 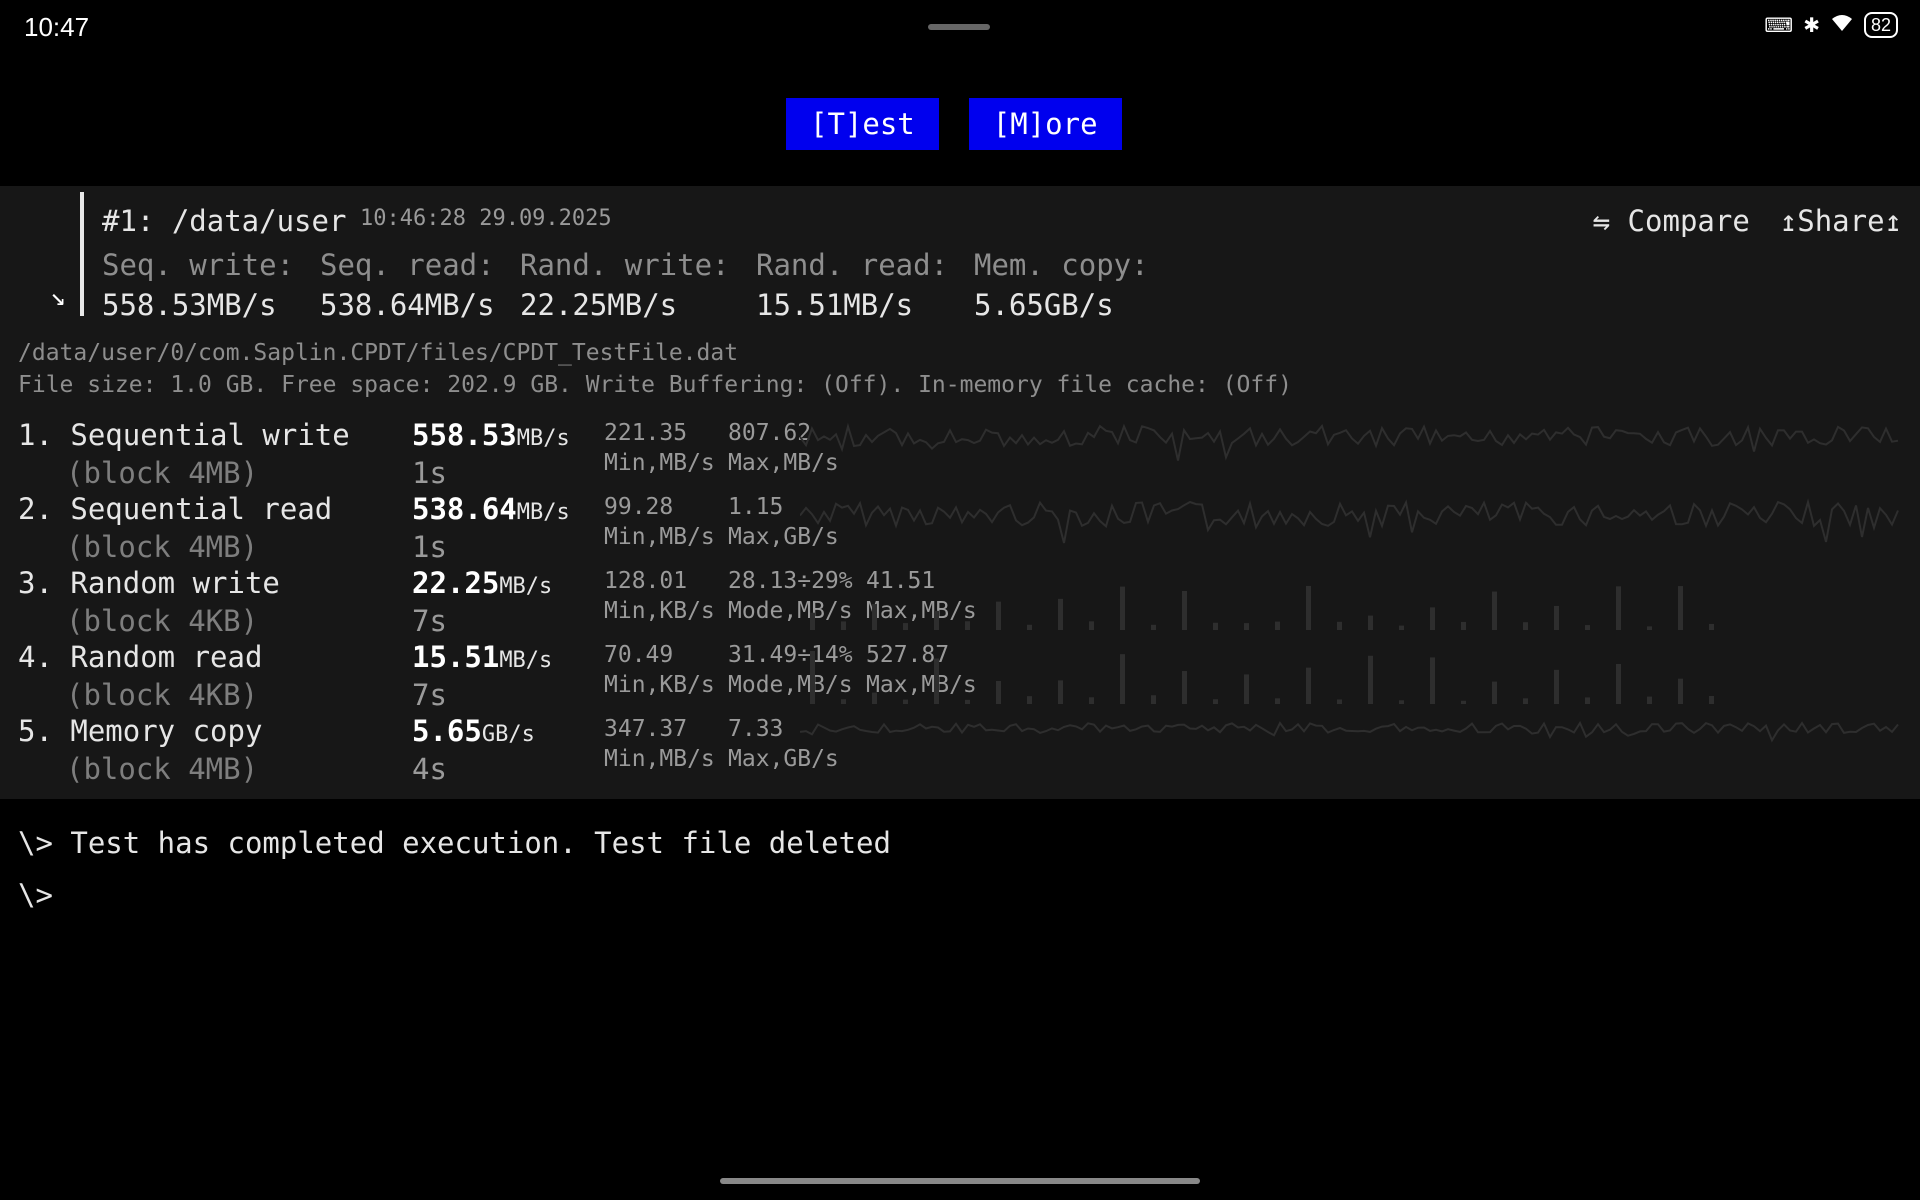 What do you see at coordinates (407, 265) in the screenshot?
I see `summary-label: Seq. read:` at bounding box center [407, 265].